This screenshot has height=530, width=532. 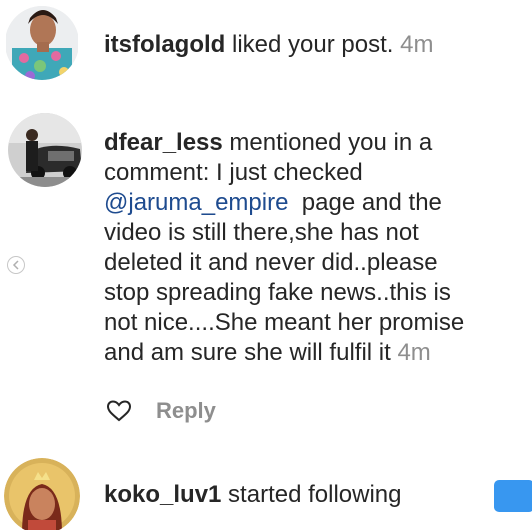 I want to click on reply-button: Reply, so click(x=161, y=411).